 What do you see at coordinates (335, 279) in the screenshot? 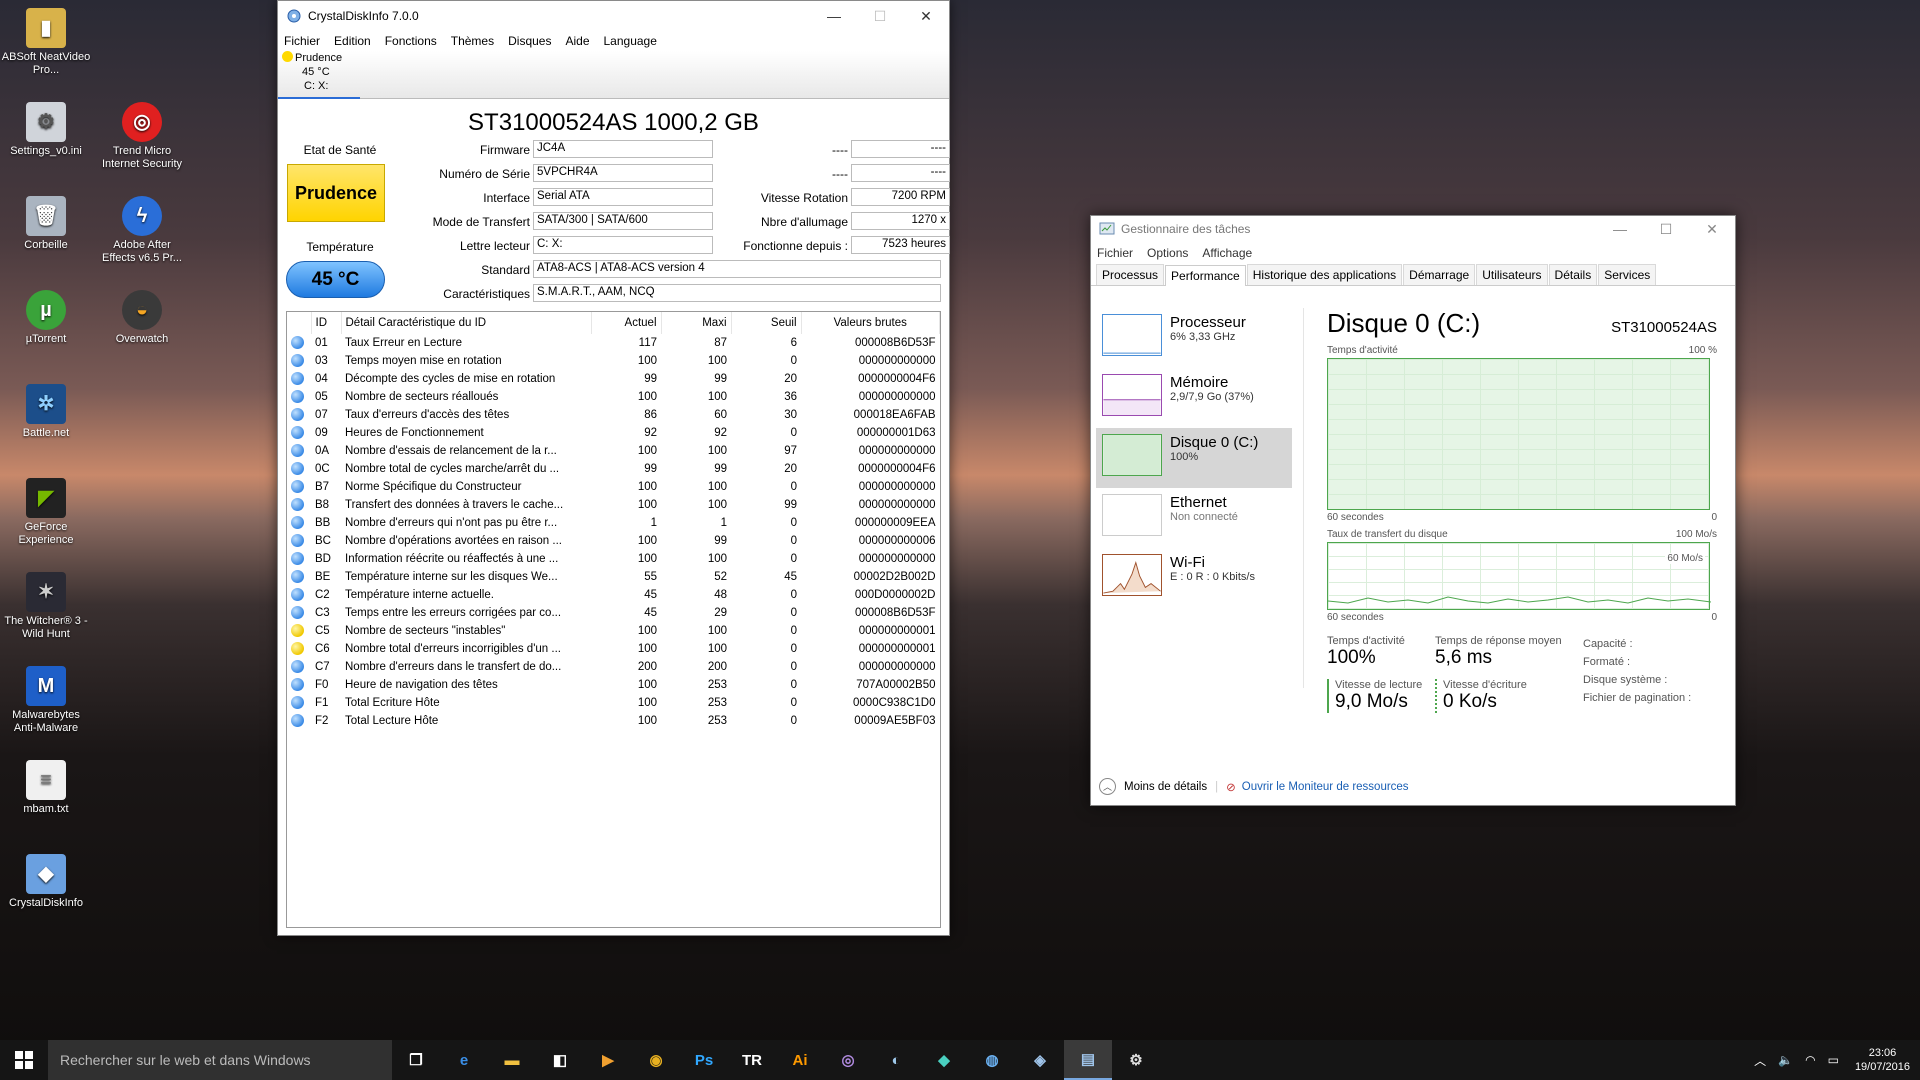
I see `temperature-badge: 45 °C` at bounding box center [335, 279].